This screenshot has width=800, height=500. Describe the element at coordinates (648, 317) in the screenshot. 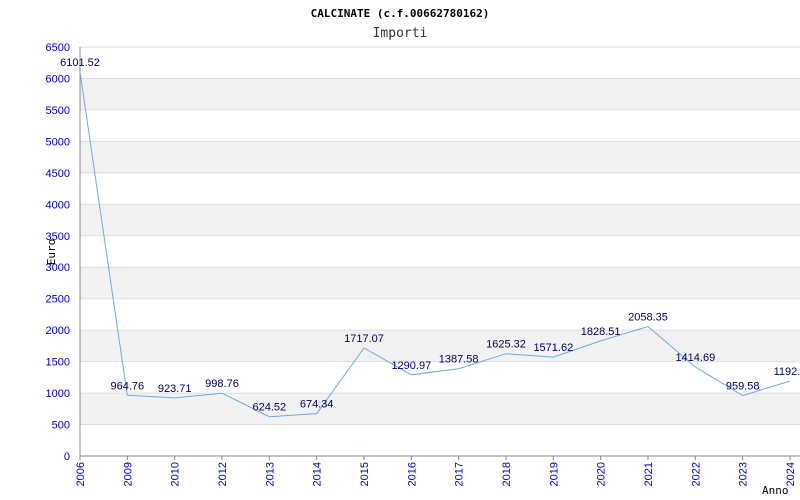

I see `data-label: 2058.35` at that location.